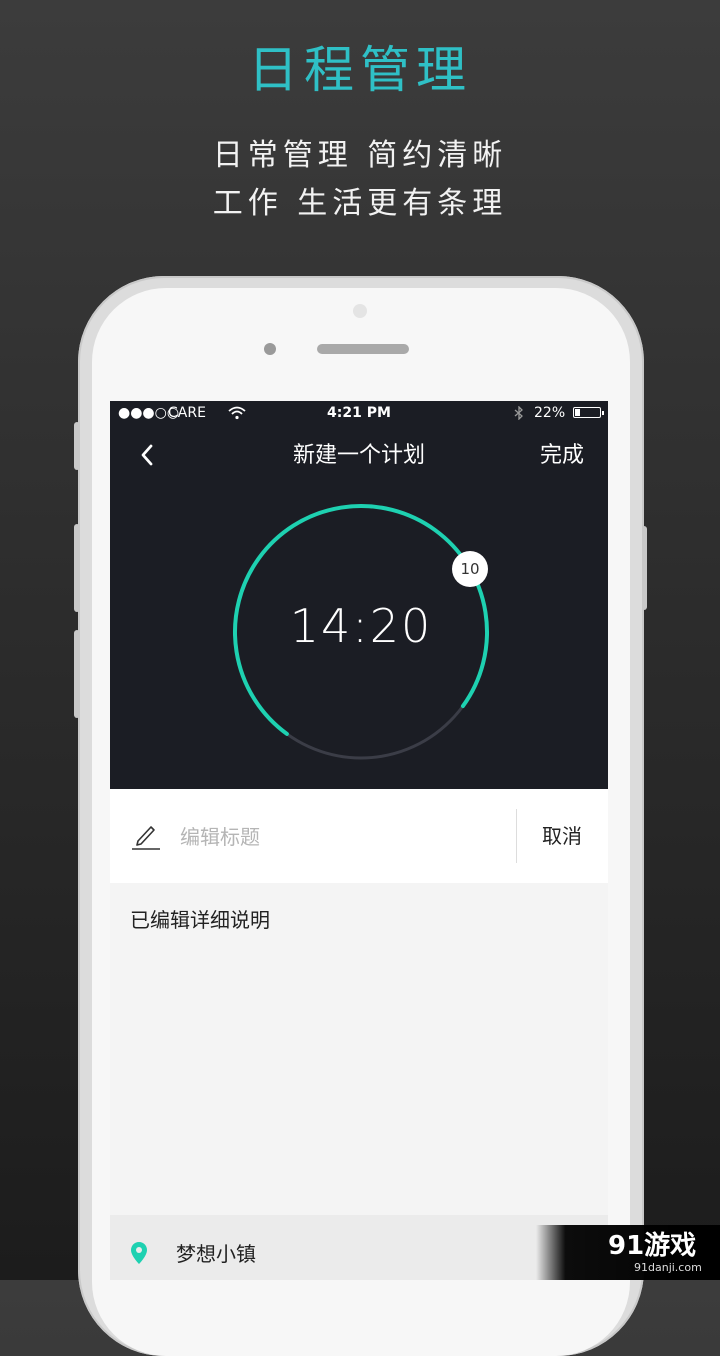 The image size is (720, 1356). I want to click on title-input, so click(340, 837).